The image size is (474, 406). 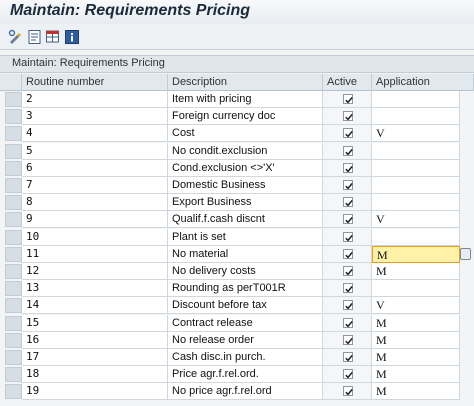 I want to click on change-display-icon, so click(x=16, y=37).